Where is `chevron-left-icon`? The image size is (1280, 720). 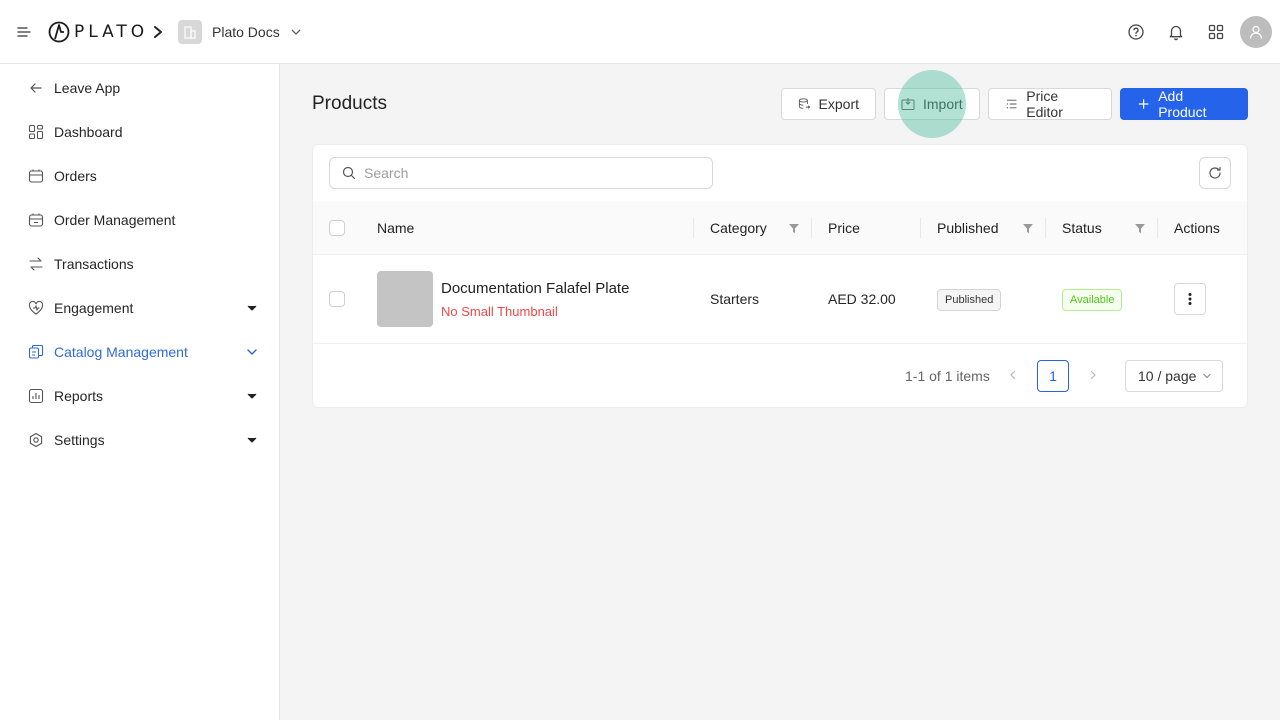 chevron-left-icon is located at coordinates (1013, 375).